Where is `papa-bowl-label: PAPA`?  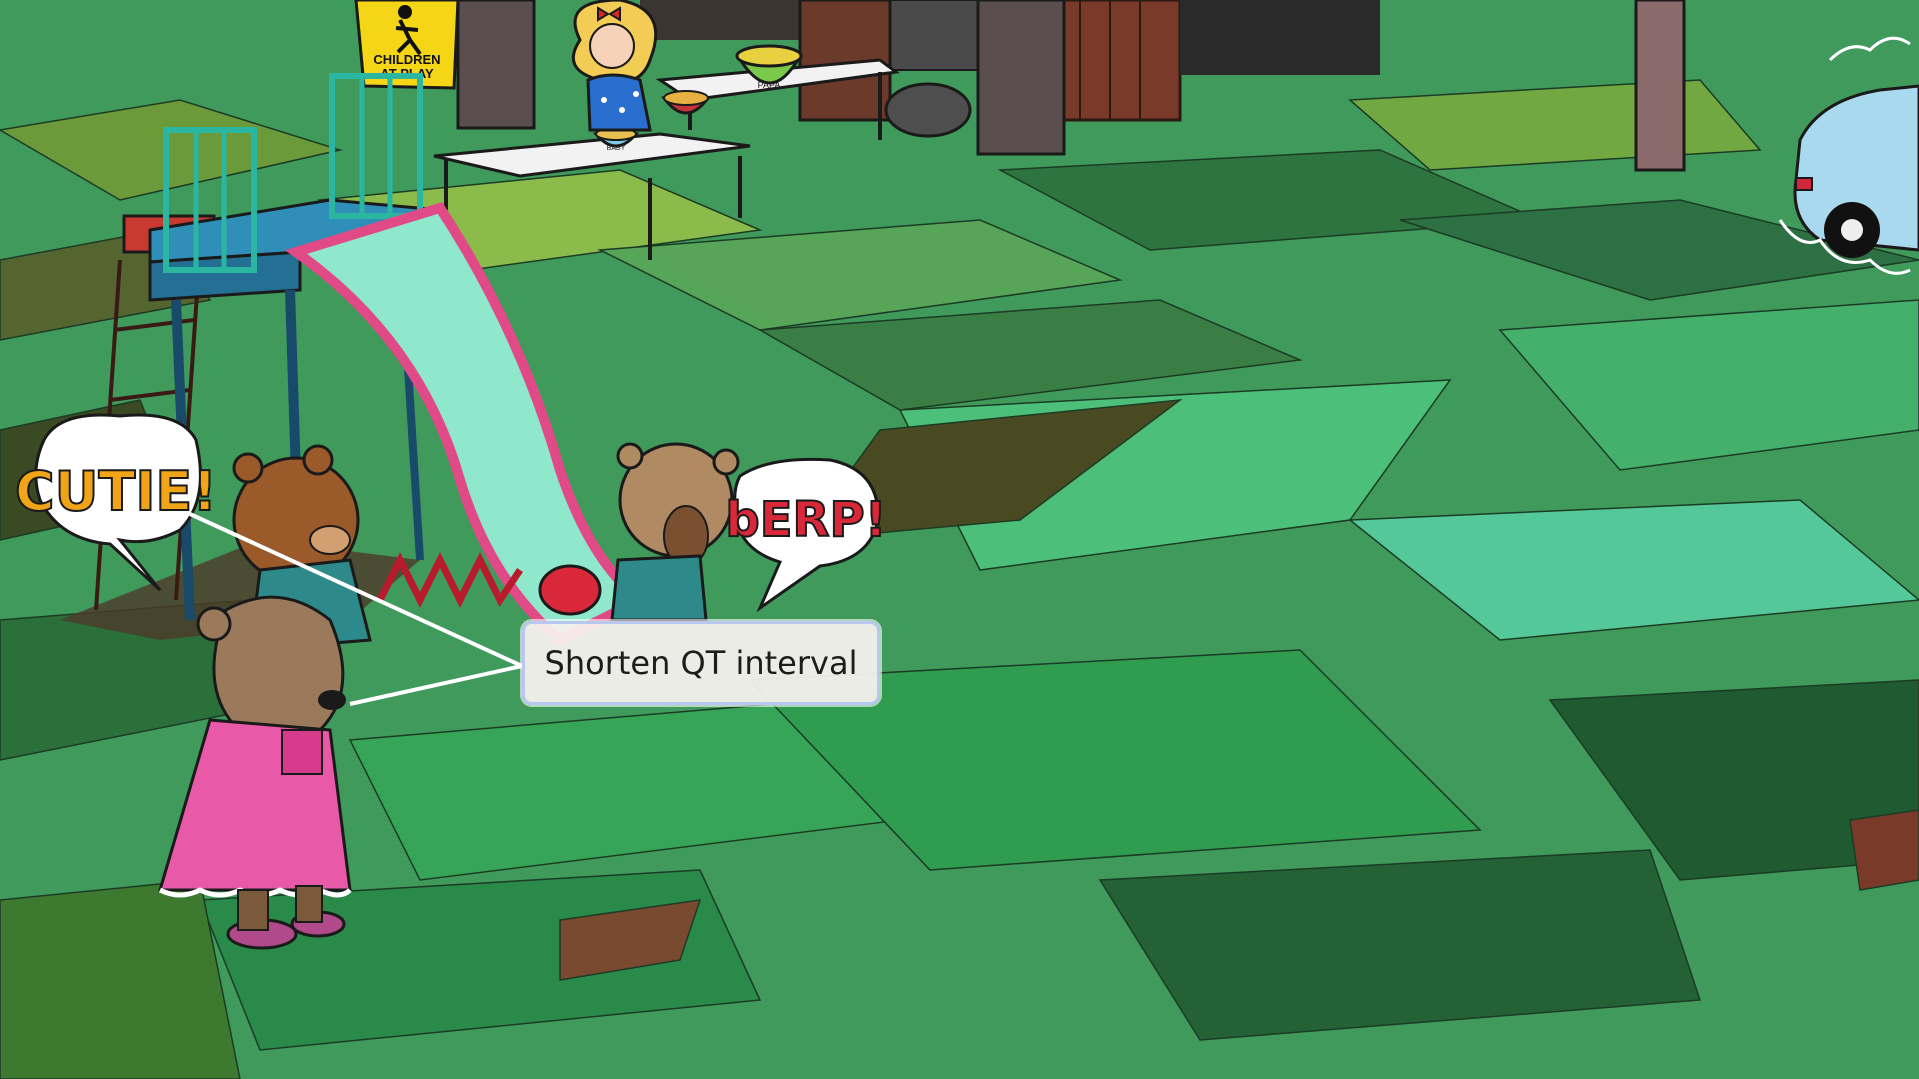
papa-bowl-label: PAPA is located at coordinates (769, 85).